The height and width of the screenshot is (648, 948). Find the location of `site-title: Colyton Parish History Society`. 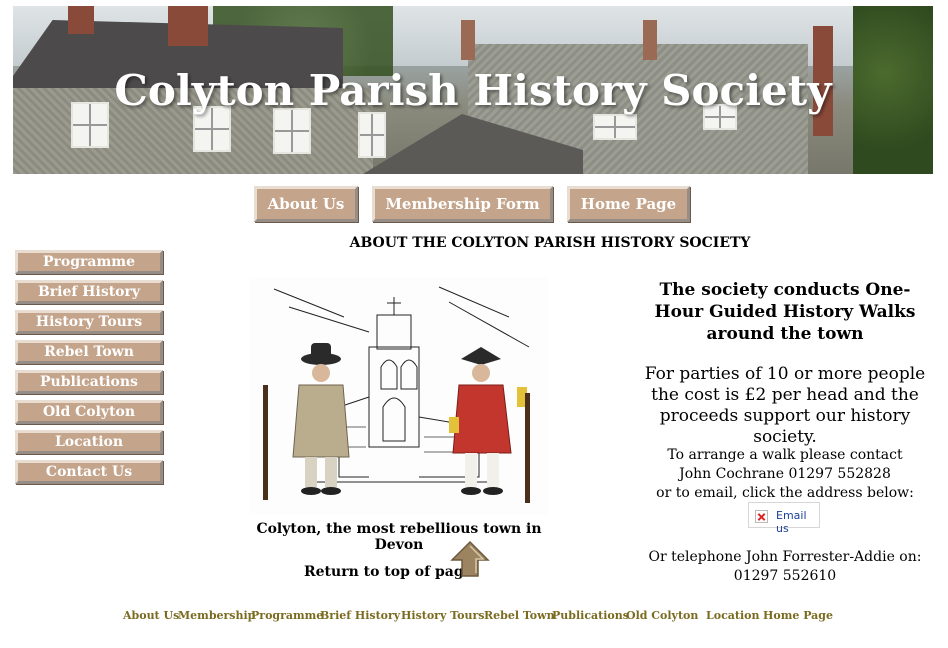

site-title: Colyton Parish History Society is located at coordinates (473, 90).